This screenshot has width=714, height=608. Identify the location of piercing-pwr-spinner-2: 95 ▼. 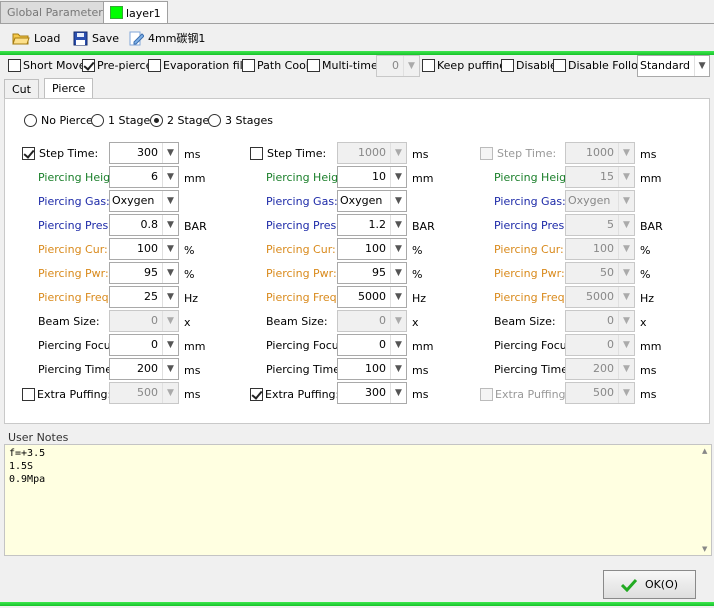
(372, 273).